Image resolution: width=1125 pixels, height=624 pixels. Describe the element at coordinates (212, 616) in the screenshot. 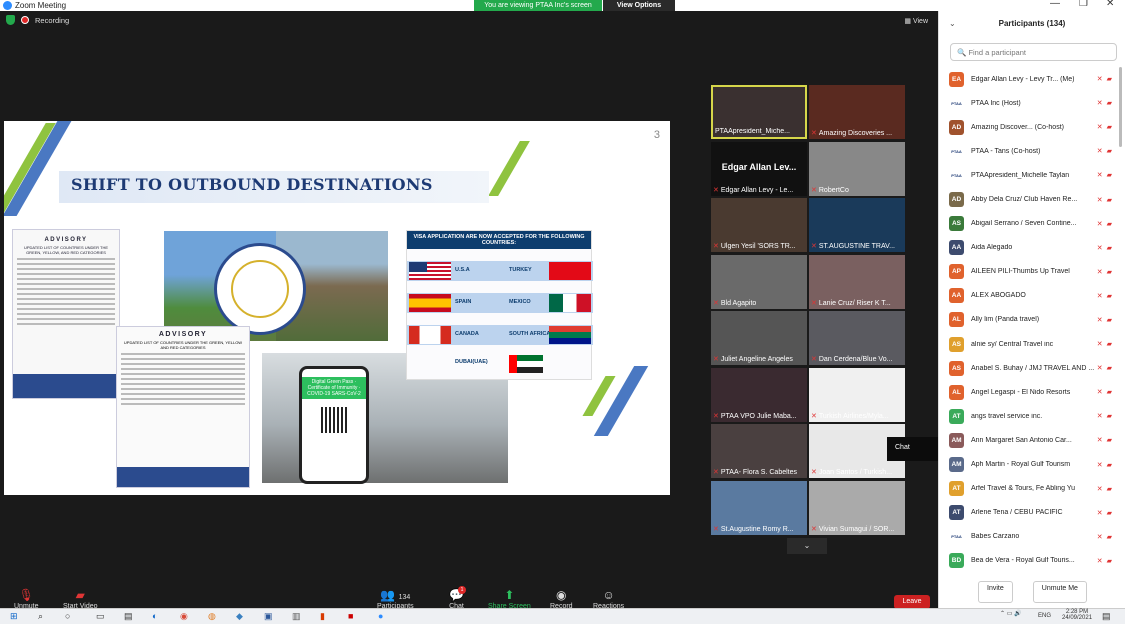

I see `firefox-icon: ◍` at that location.